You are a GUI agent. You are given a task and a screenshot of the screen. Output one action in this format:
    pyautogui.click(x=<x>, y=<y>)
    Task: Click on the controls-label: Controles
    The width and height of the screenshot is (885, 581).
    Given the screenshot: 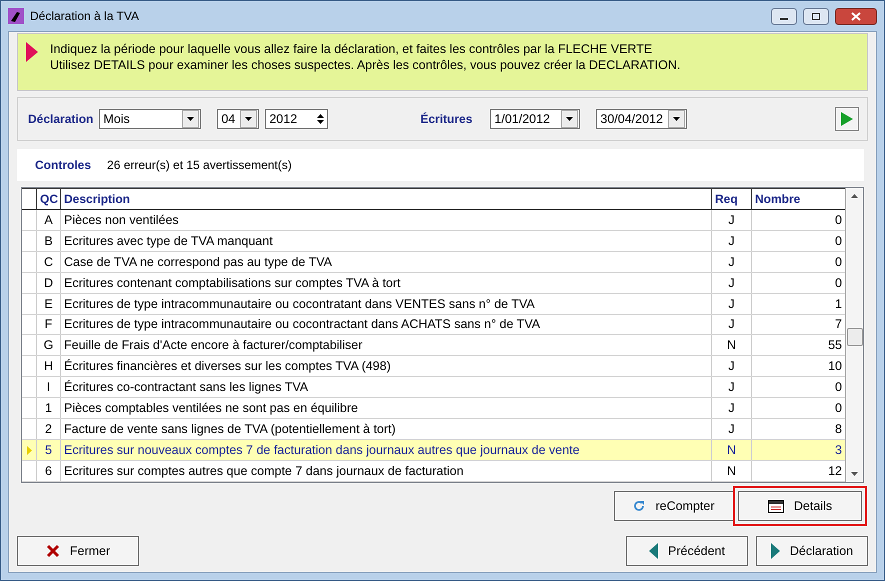 What is the action you would take?
    pyautogui.click(x=63, y=165)
    